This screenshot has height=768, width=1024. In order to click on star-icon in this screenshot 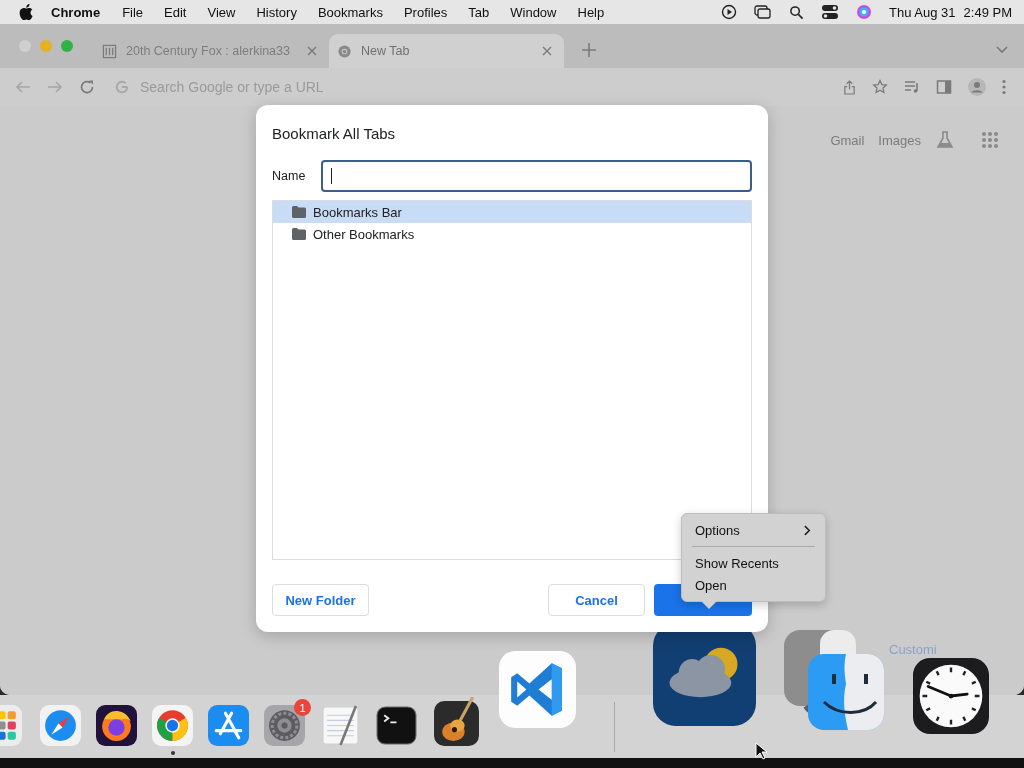, I will do `click(880, 87)`.